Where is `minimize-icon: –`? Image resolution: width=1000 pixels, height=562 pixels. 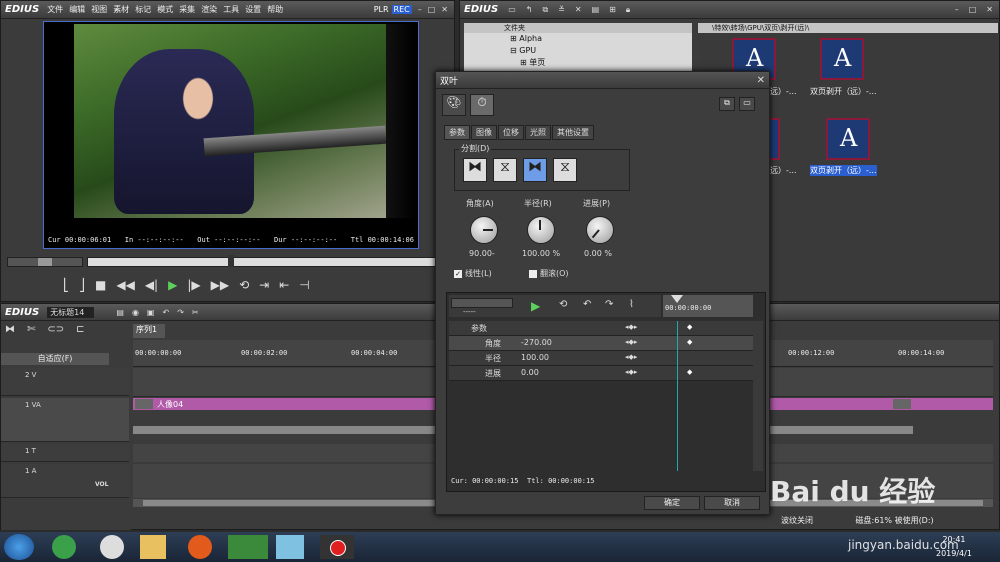
minimize-icon: – is located at coordinates (420, 9).